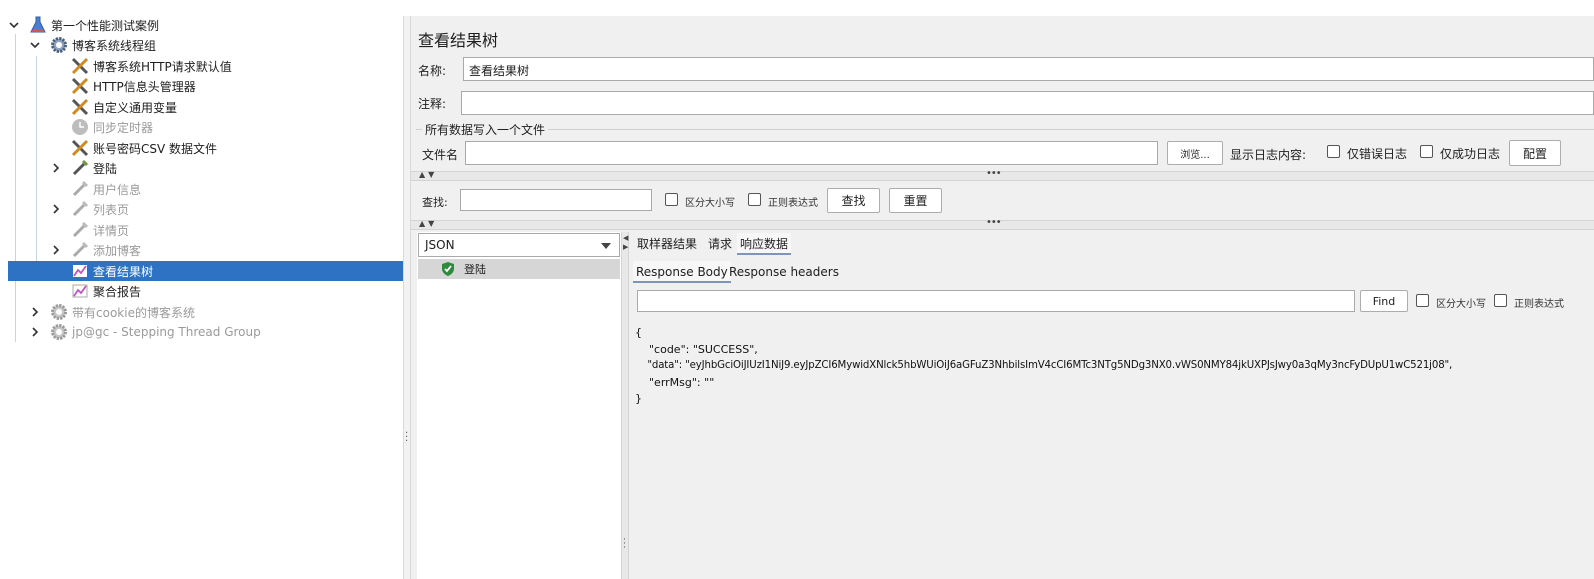 The width and height of the screenshot is (1594, 579). Describe the element at coordinates (519, 245) in the screenshot. I see `renderer-select: JSON` at that location.